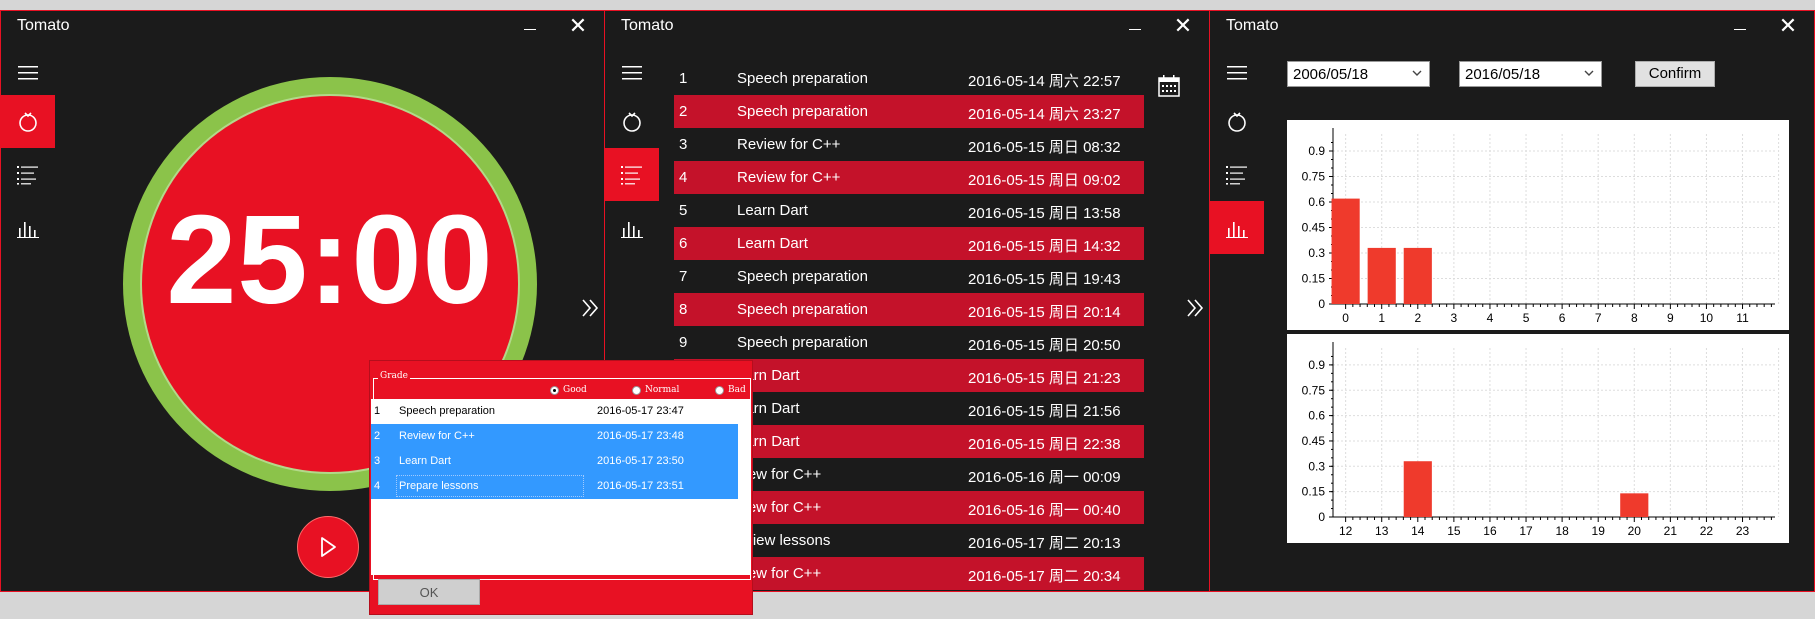  Describe the element at coordinates (377, 436) in the screenshot. I see `grade-row-n: 2` at that location.